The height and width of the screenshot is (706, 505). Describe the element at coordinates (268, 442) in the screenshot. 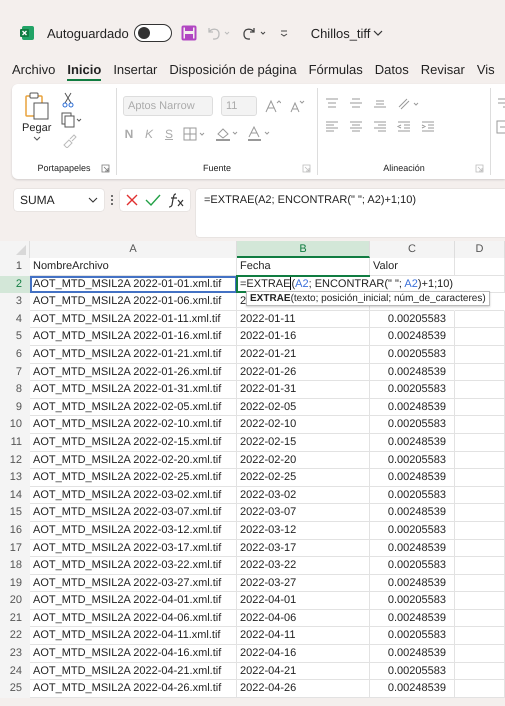

I see `table-cell: 2022-02-15` at that location.